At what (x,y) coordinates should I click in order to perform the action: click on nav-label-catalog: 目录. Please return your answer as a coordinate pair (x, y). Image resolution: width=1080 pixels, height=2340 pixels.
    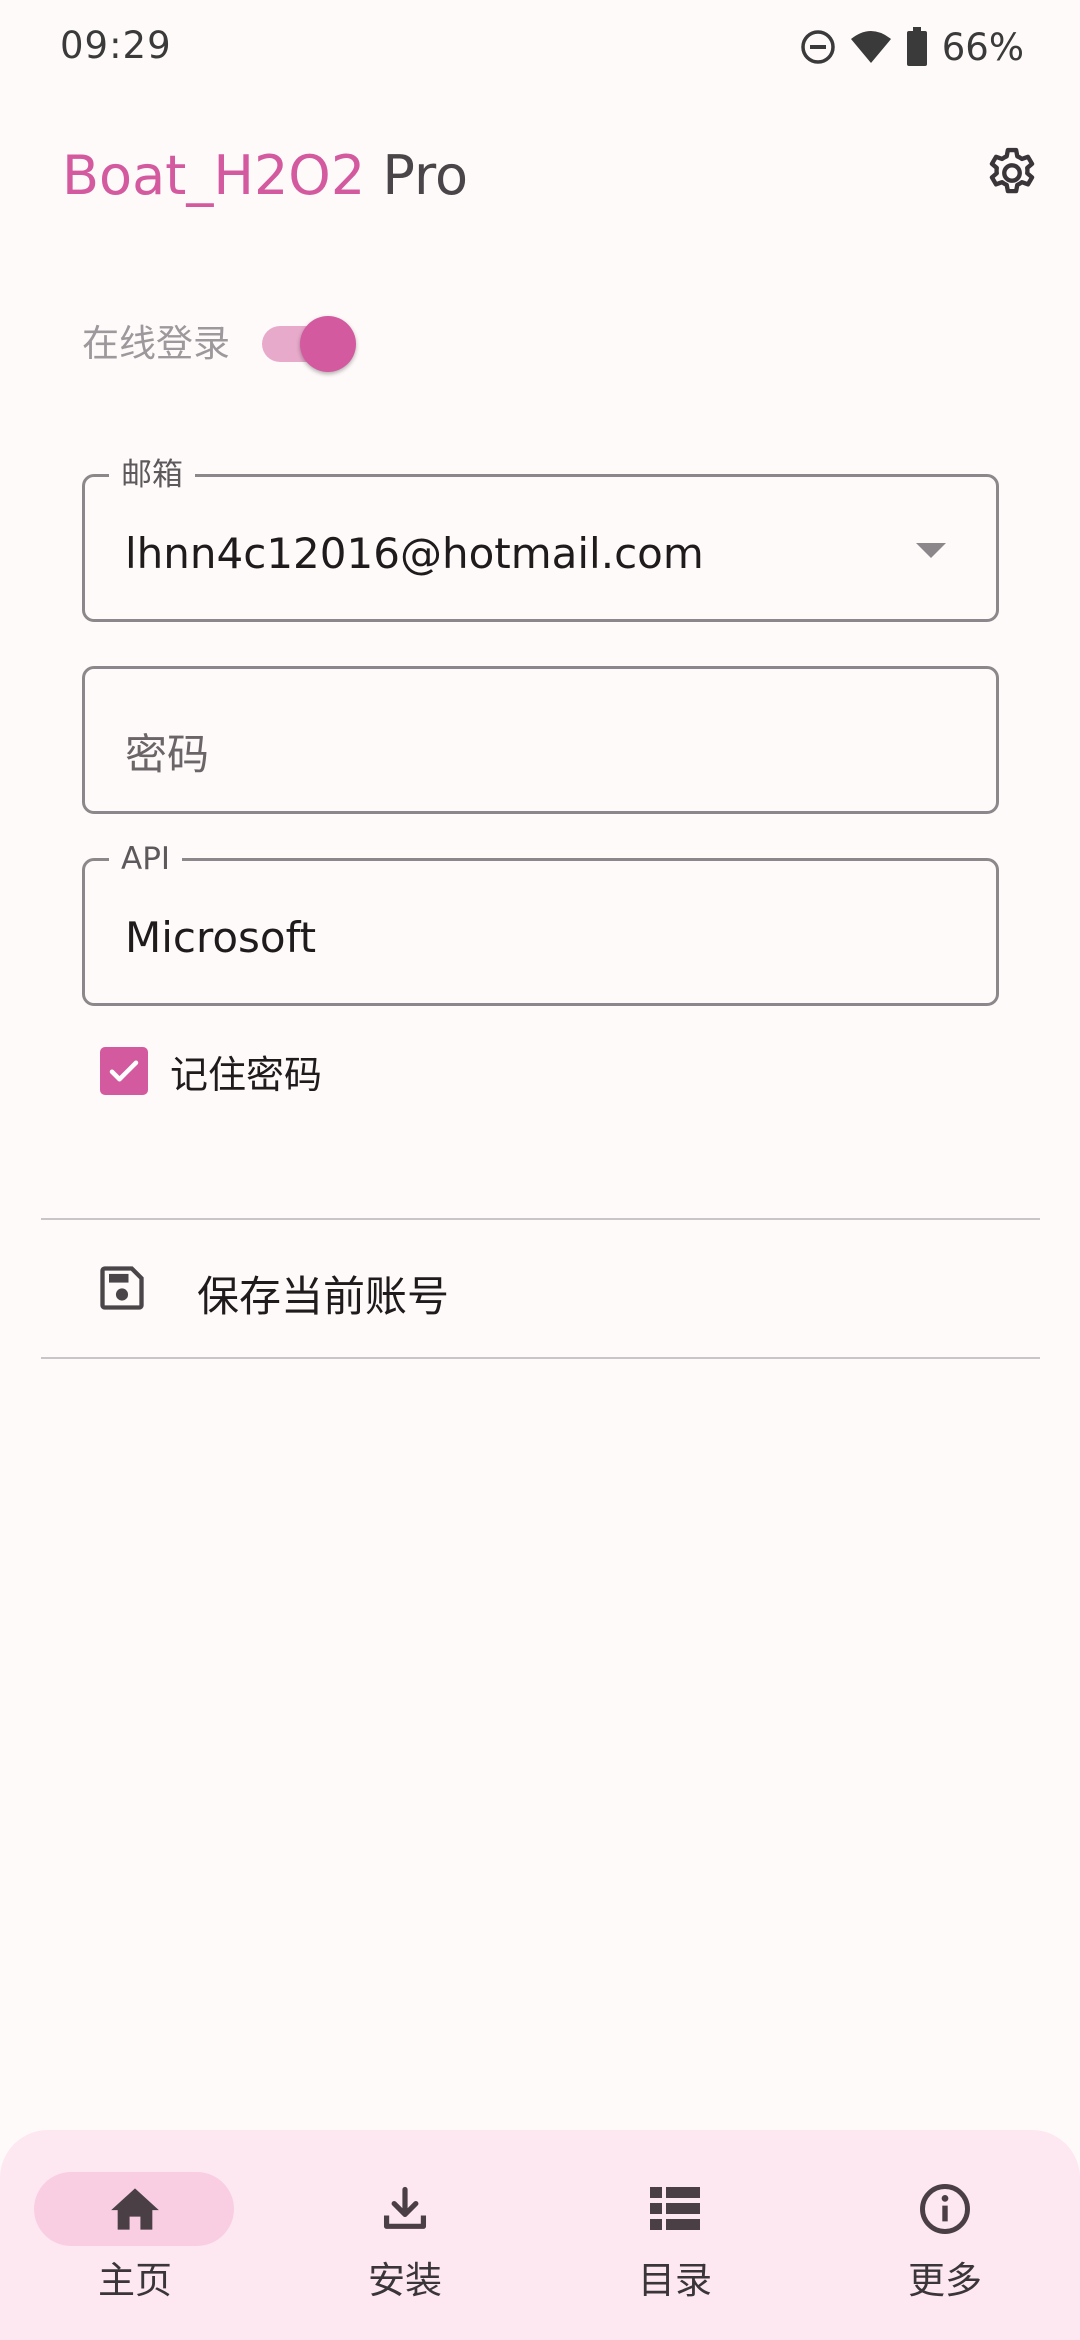
    Looking at the image, I should click on (675, 2280).